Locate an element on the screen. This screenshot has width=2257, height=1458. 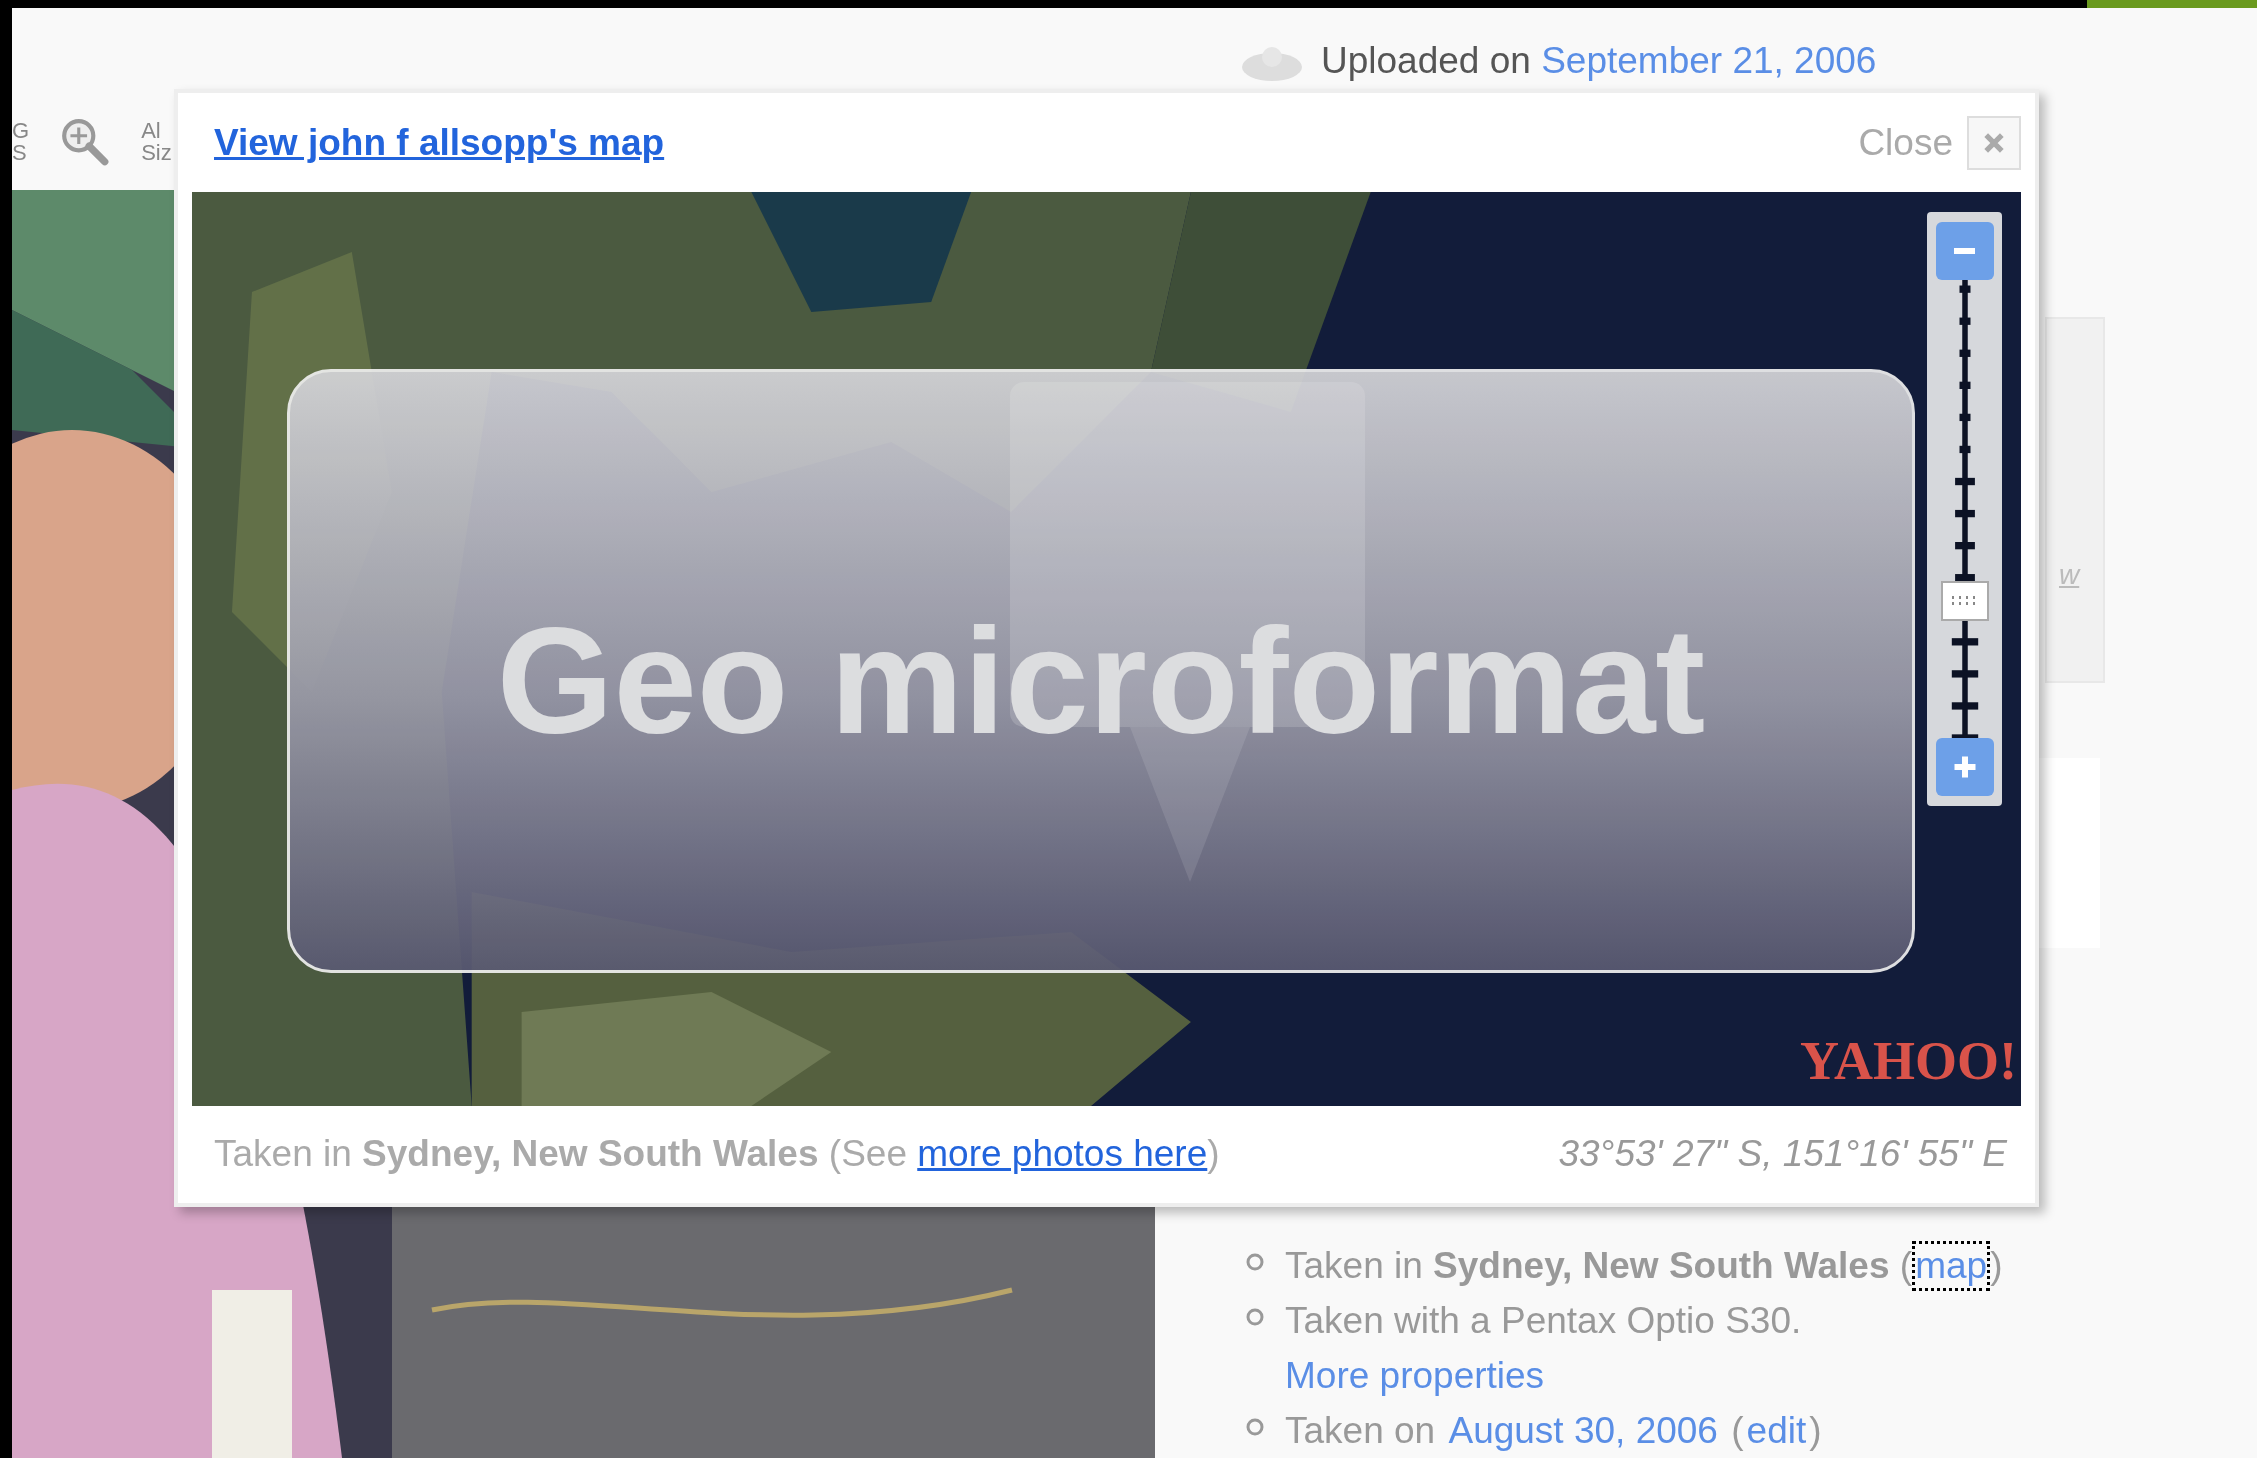
zoom-out-button is located at coordinates (1964, 251).